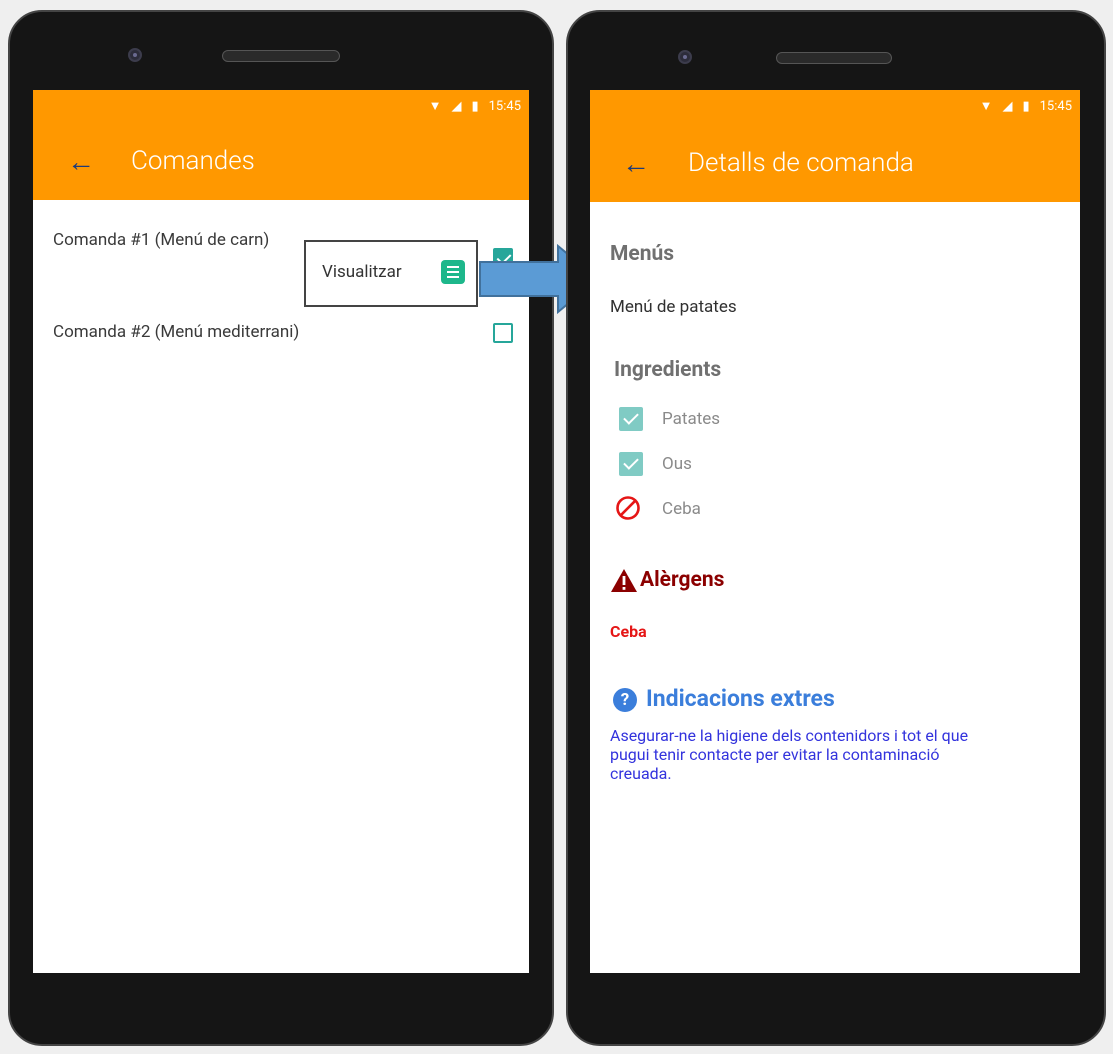  Describe the element at coordinates (453, 272) in the screenshot. I see `list-icon` at that location.